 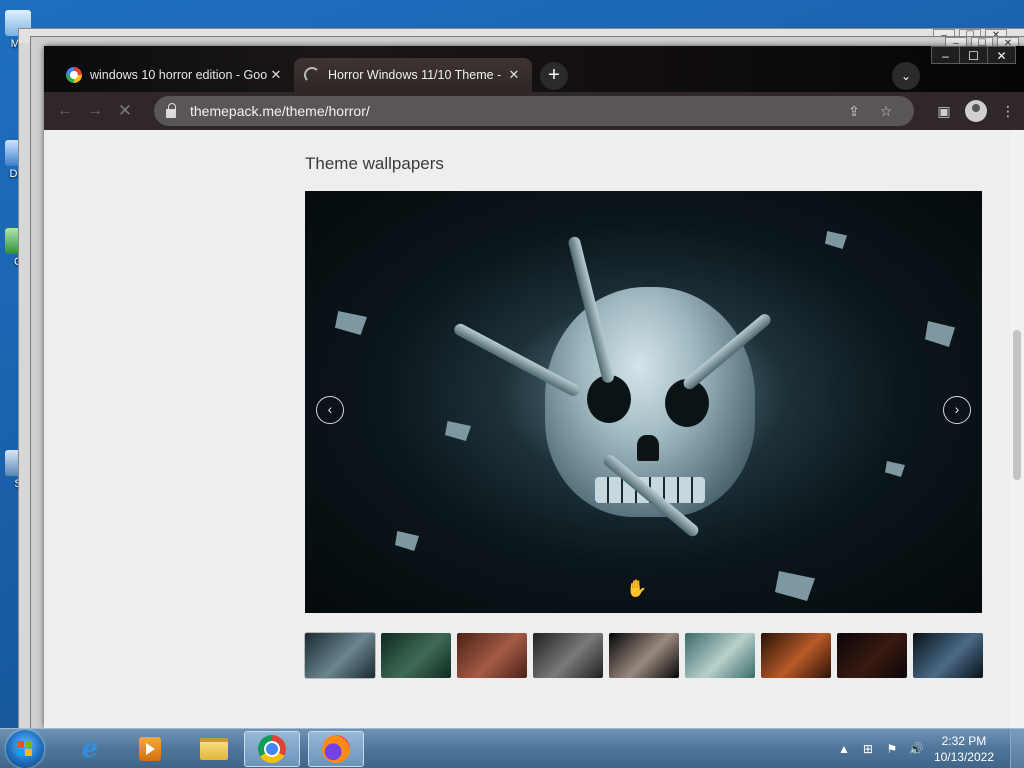 I want to click on window-controls: – ☐ ✕, so click(x=973, y=55).